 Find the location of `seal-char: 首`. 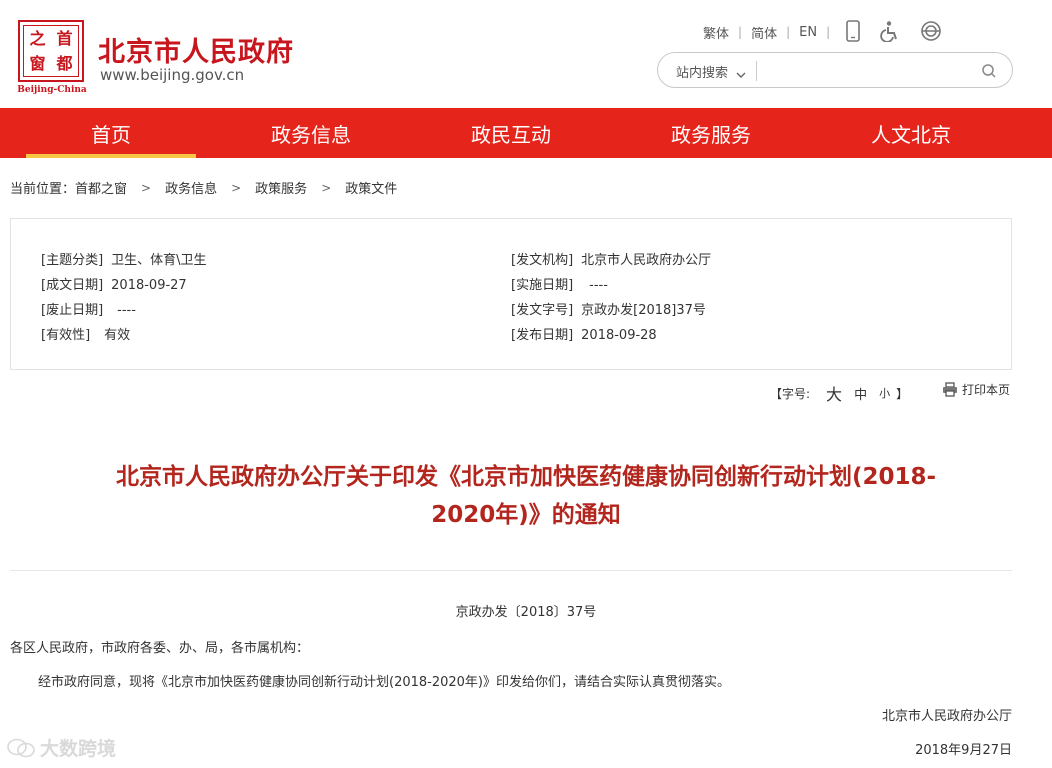

seal-char: 首 is located at coordinates (64, 38).